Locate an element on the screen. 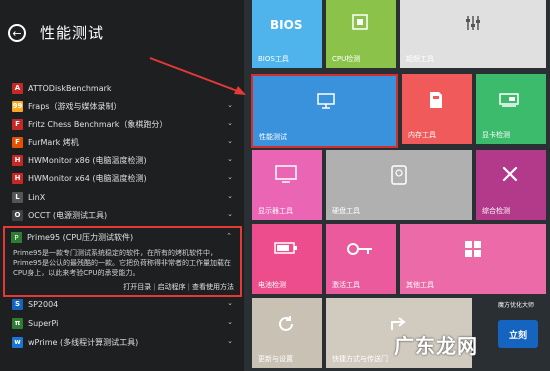  app-icon: w is located at coordinates (17, 342).